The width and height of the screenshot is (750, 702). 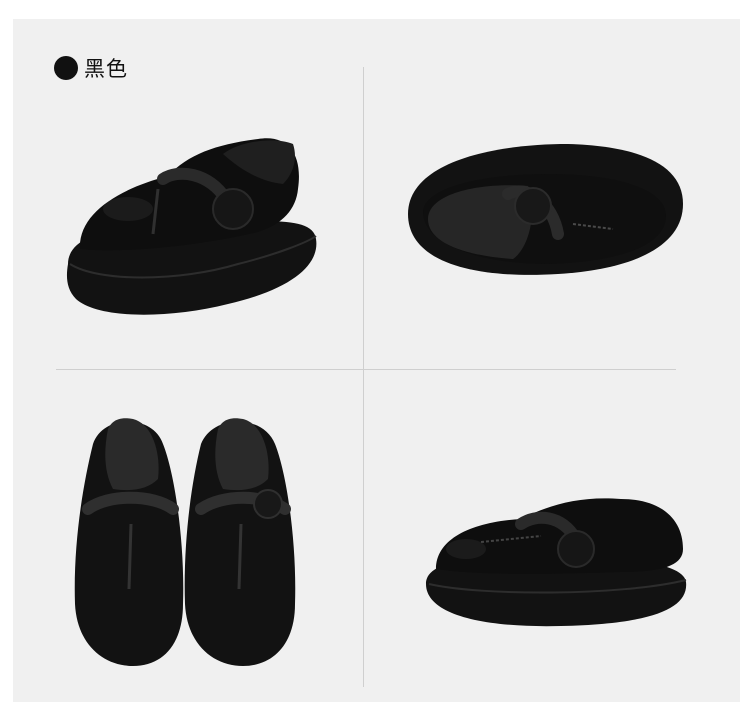 I want to click on horizontal-divider, so click(x=366, y=369).